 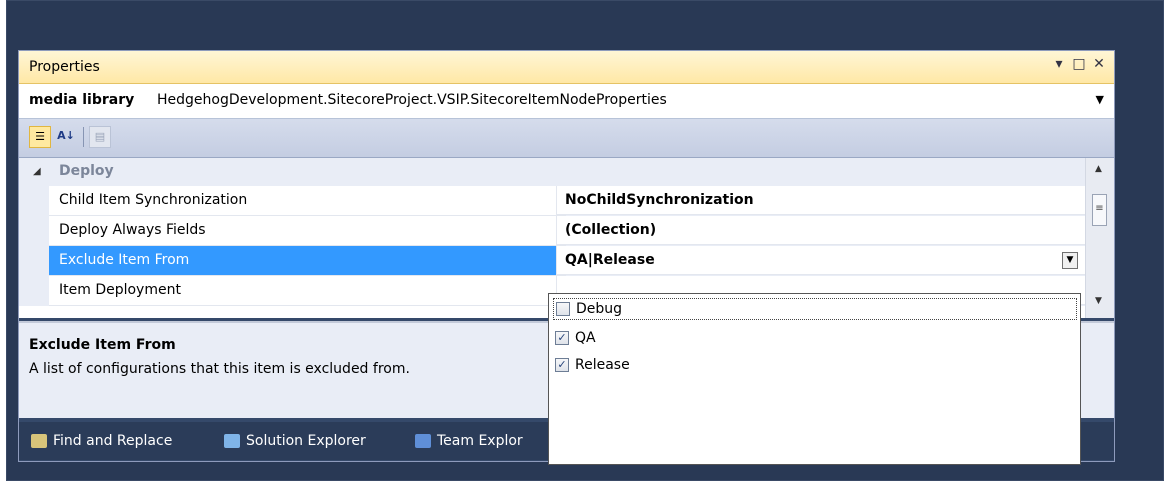 I want to click on option-label: Debug, so click(x=599, y=309).